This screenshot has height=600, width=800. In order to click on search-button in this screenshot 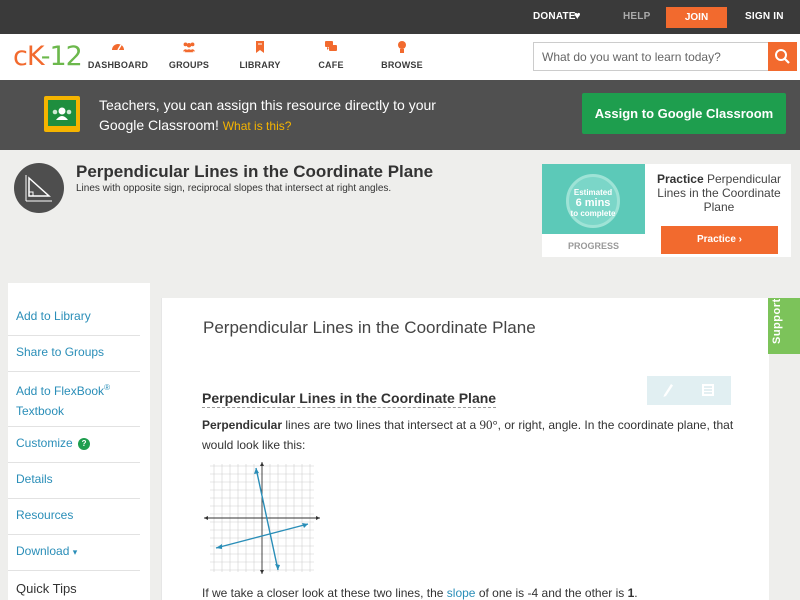, I will do `click(782, 56)`.